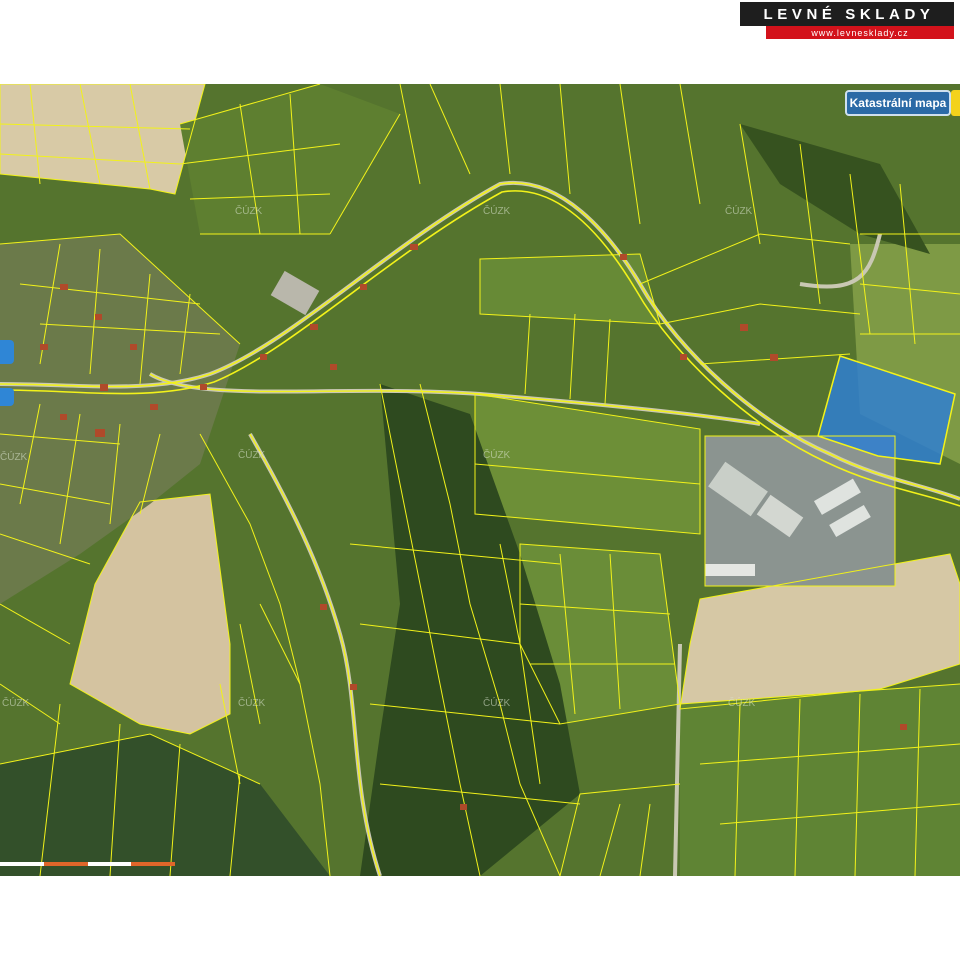 The image size is (960, 960). What do you see at coordinates (955, 103) in the screenshot?
I see `layer-toggle-button` at bounding box center [955, 103].